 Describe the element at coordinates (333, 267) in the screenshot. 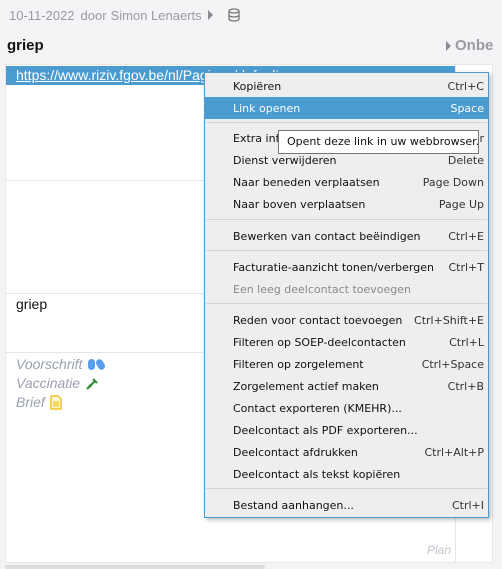

I see `menu-item-label: Facturatie-aanzicht tonen/verbergen` at that location.